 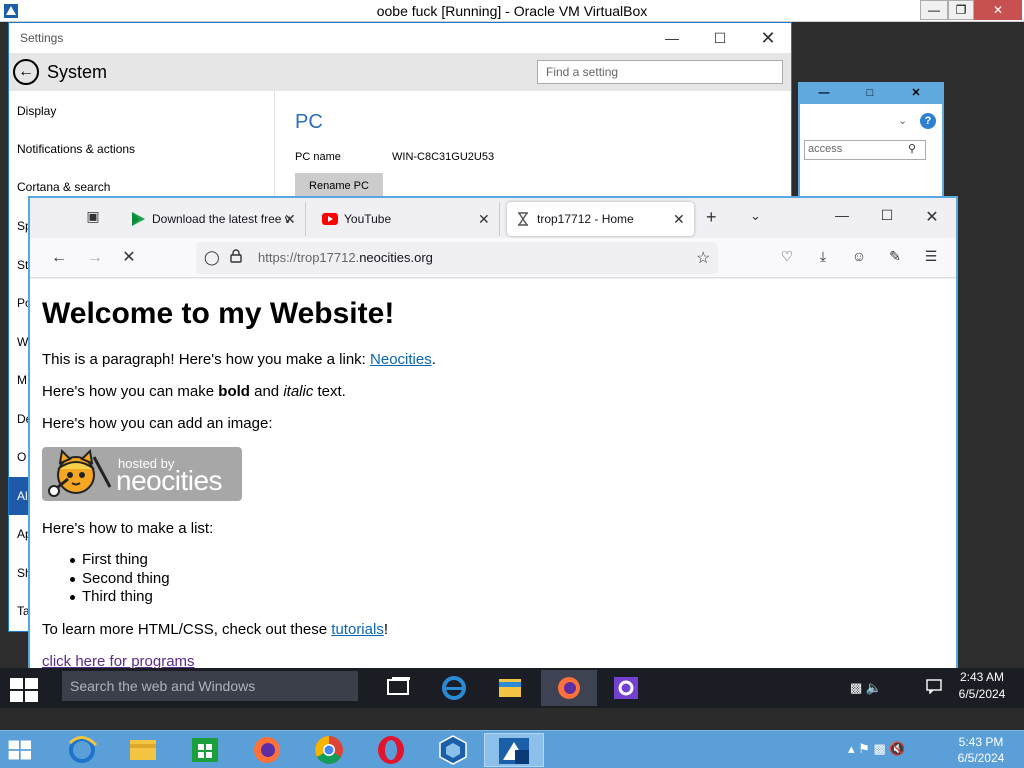 I want to click on new-tab-icon: +, so click(x=711, y=217).